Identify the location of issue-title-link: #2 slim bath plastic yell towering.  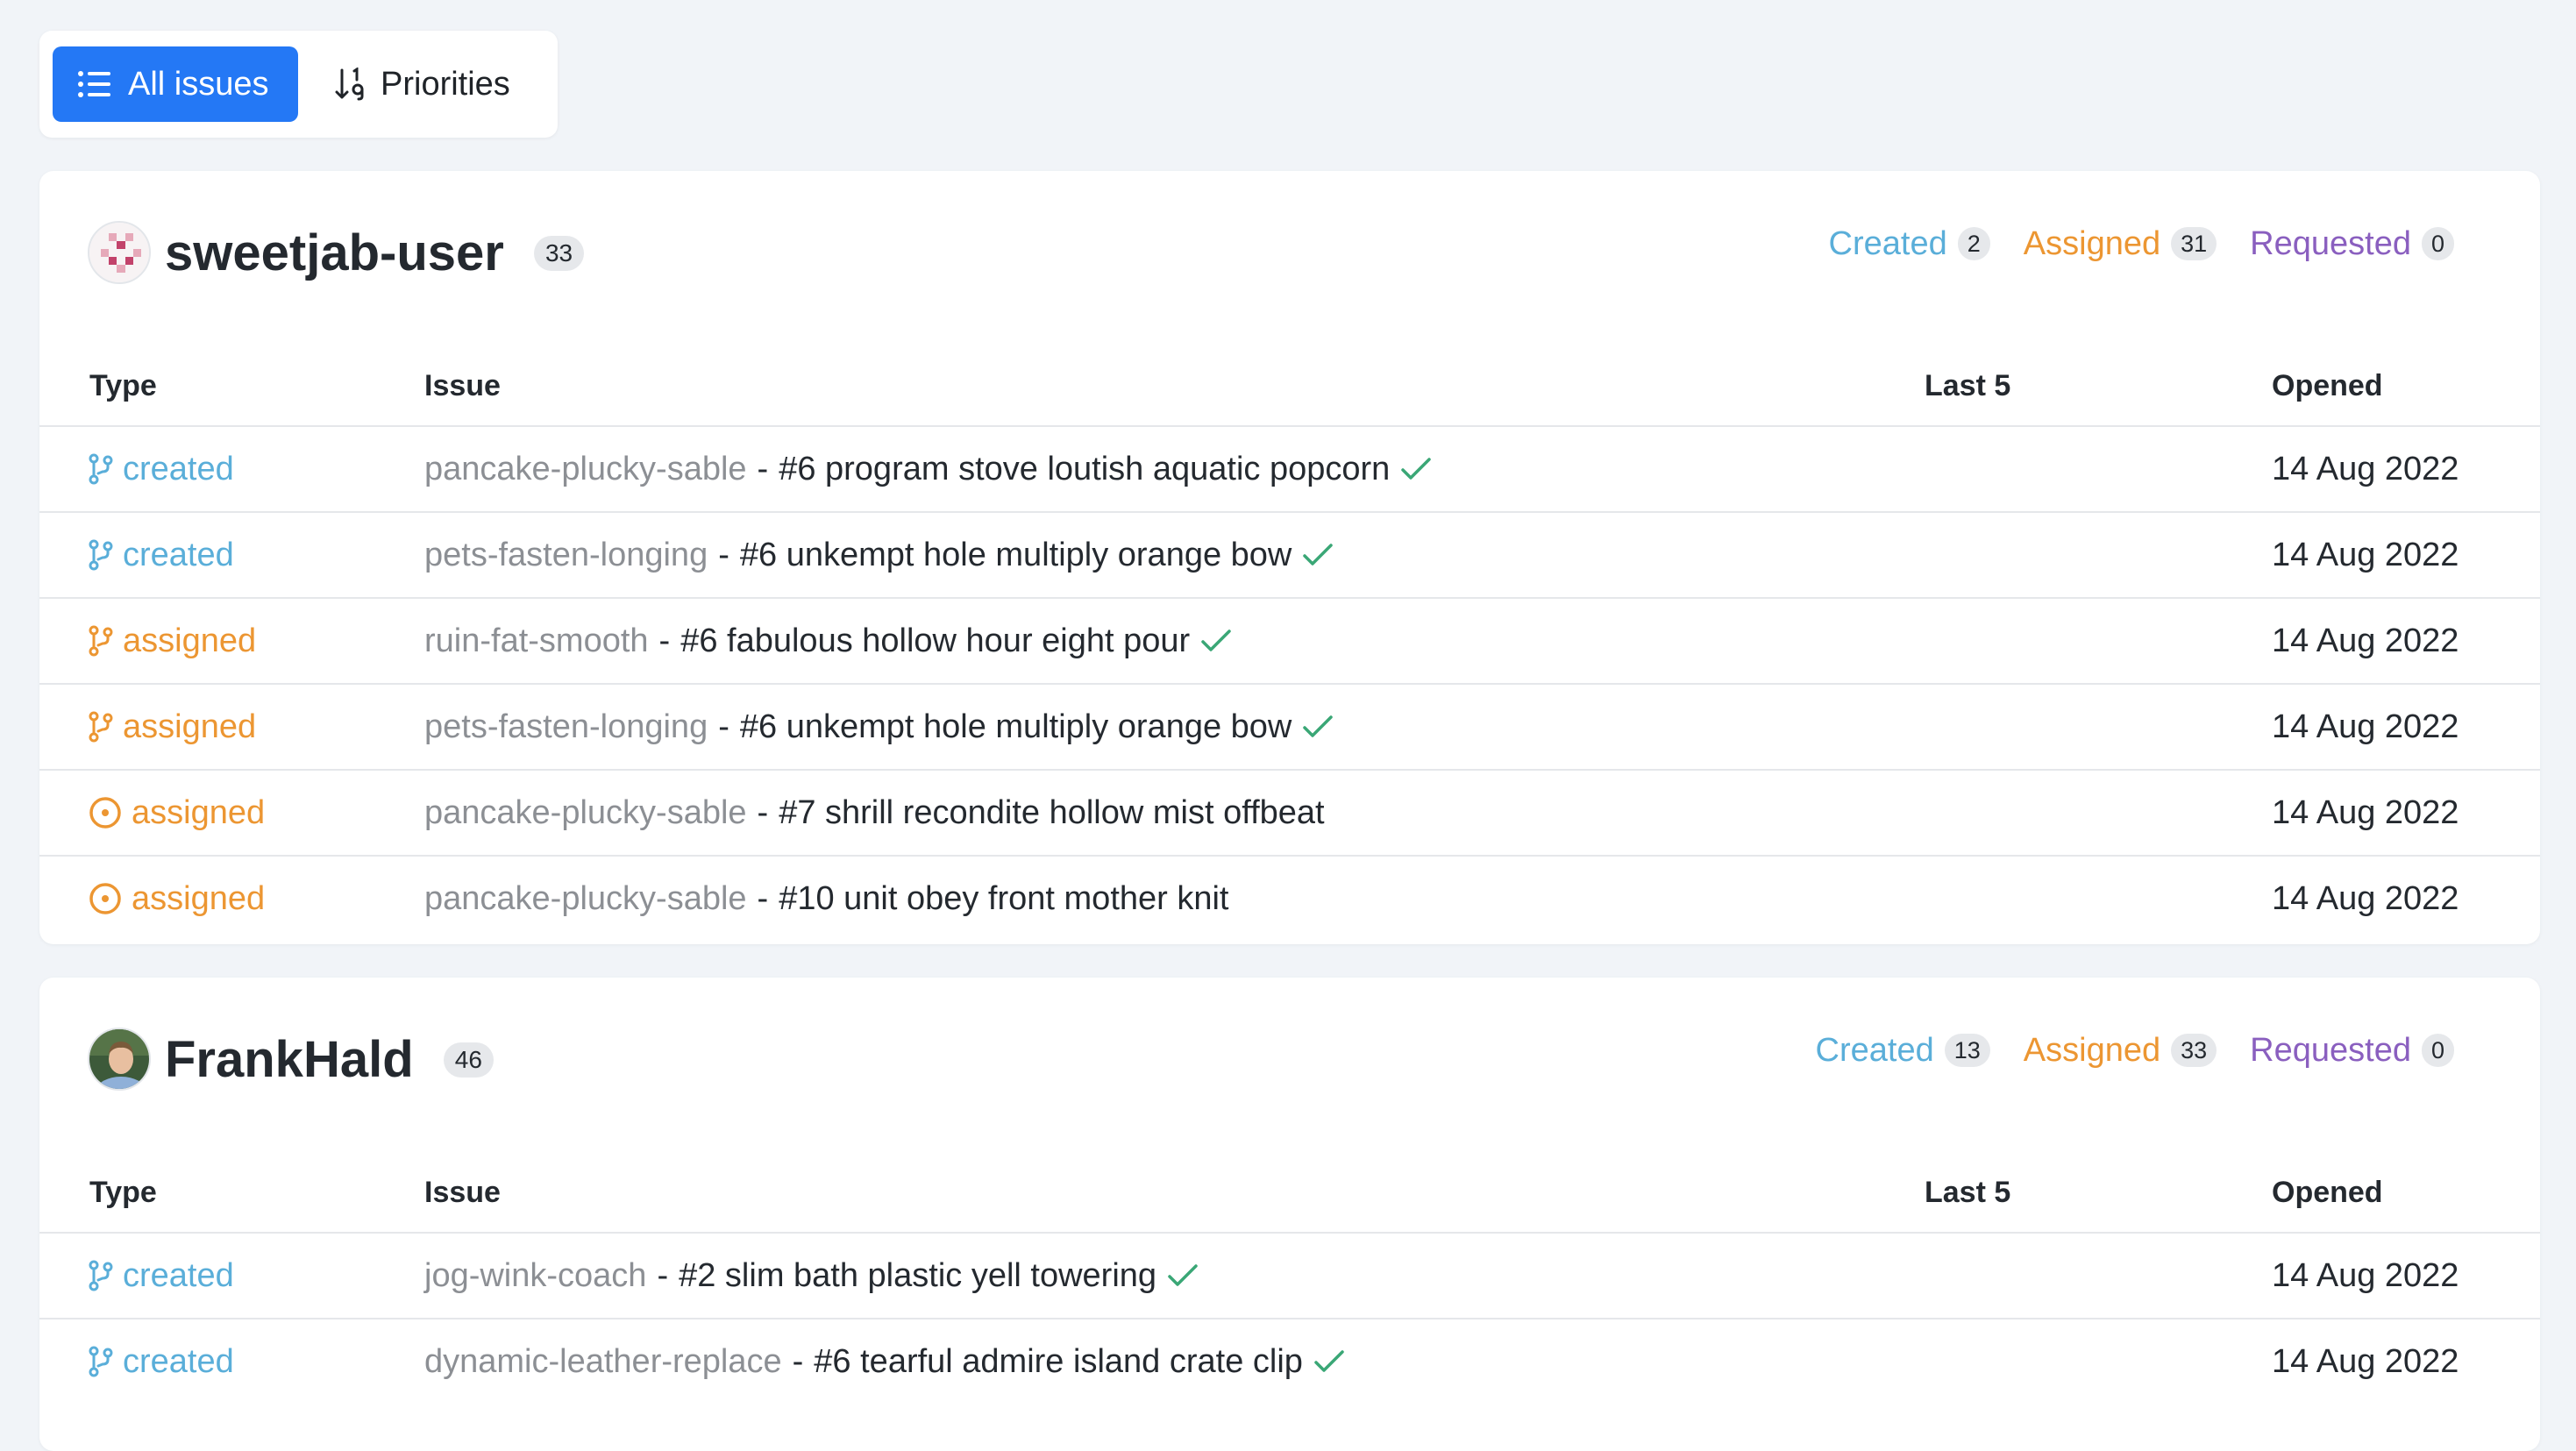
(917, 1276).